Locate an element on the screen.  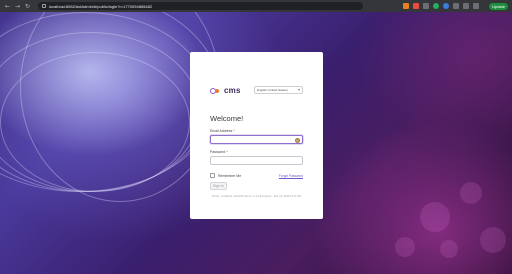
back-arrow-icon: ← is located at coordinates (7, 6).